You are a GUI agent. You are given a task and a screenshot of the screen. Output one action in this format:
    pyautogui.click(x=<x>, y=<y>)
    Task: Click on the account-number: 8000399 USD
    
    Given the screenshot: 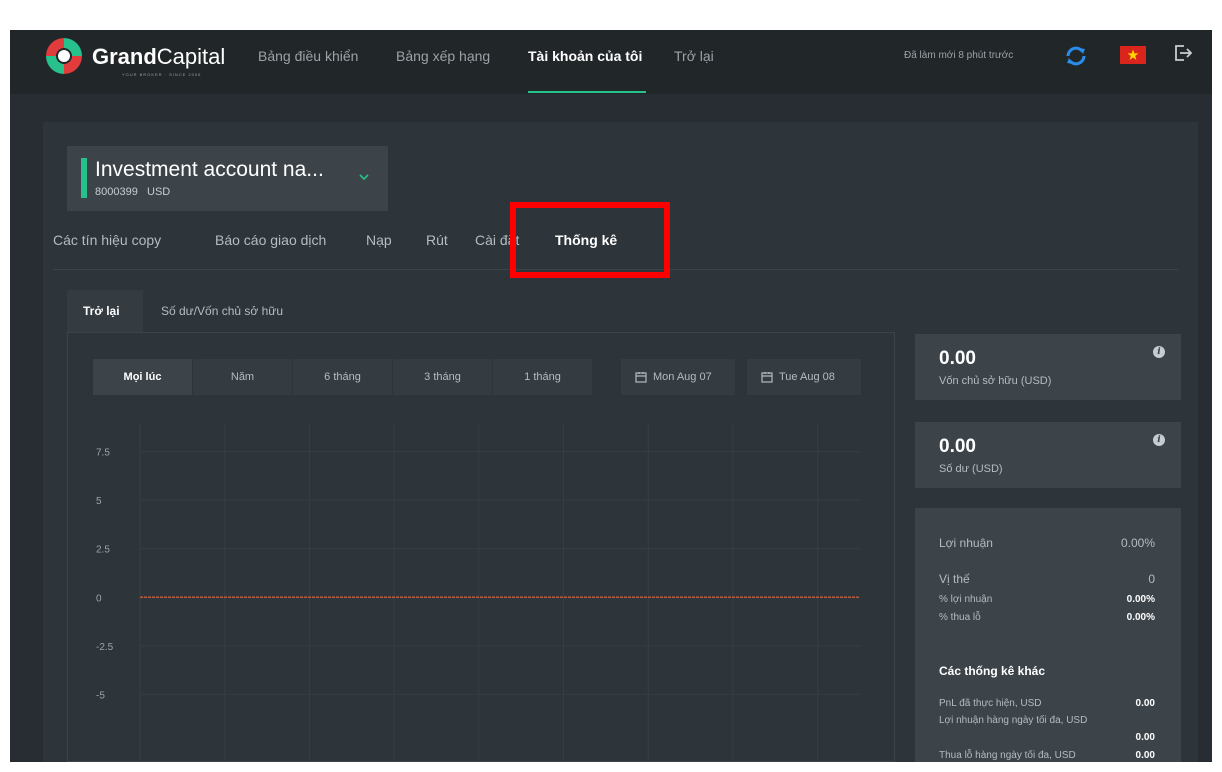 What is the action you would take?
    pyautogui.click(x=133, y=192)
    